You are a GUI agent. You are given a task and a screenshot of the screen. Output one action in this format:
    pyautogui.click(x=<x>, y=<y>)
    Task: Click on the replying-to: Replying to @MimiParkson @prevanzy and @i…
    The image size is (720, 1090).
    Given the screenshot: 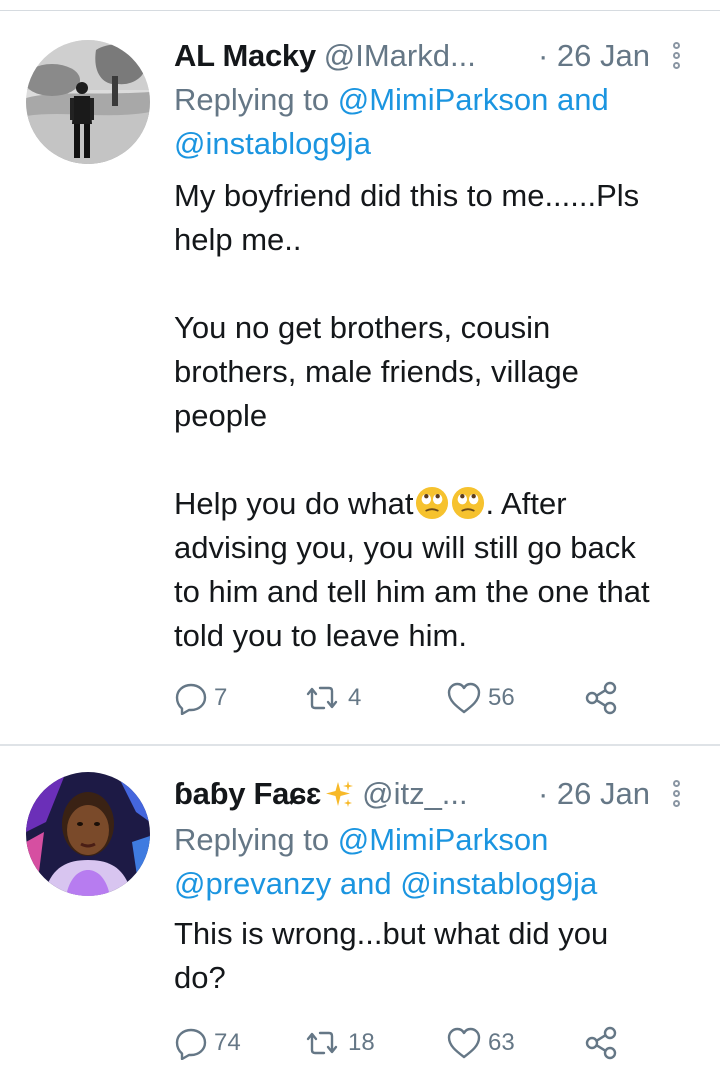 What is the action you would take?
    pyautogui.click(x=427, y=862)
    